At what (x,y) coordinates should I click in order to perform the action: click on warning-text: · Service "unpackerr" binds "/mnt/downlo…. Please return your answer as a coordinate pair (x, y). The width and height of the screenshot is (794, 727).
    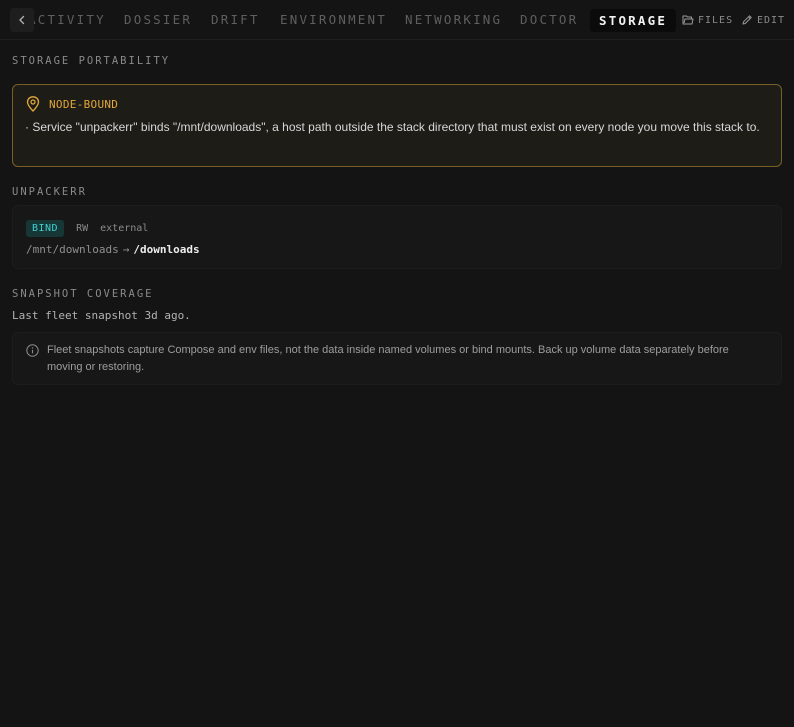
    Looking at the image, I should click on (392, 127).